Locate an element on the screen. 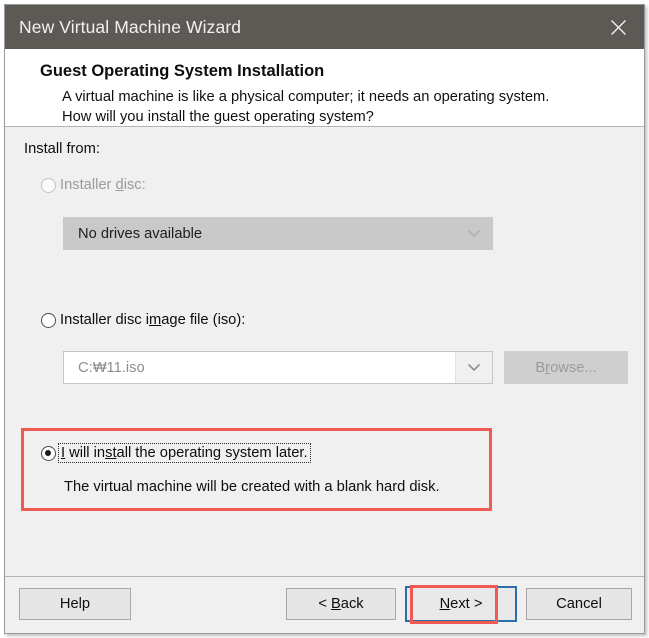  back-button-label: < Back is located at coordinates (341, 604).